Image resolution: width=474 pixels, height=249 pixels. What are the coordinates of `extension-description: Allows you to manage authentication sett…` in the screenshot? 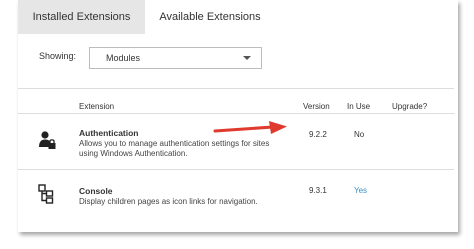 It's located at (179, 149).